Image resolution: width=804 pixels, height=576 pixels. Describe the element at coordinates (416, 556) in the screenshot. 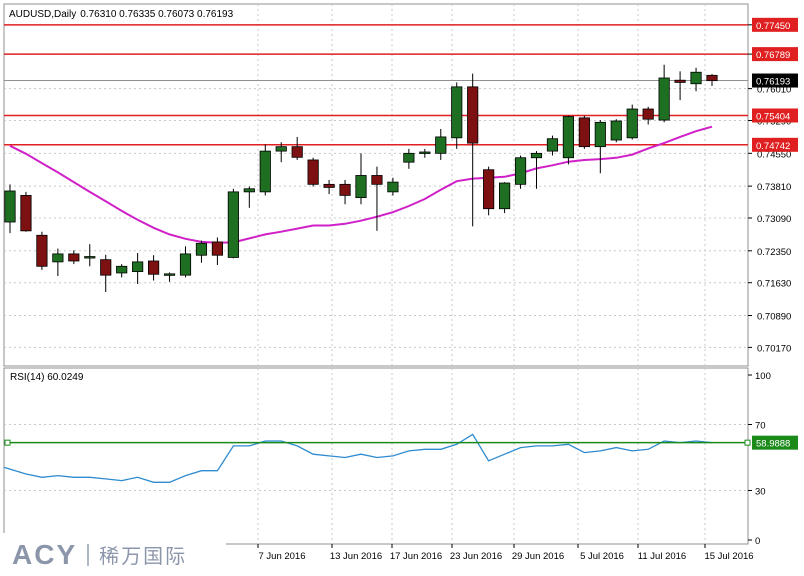

I see `time-tick-label: 17 Jun 2016` at that location.